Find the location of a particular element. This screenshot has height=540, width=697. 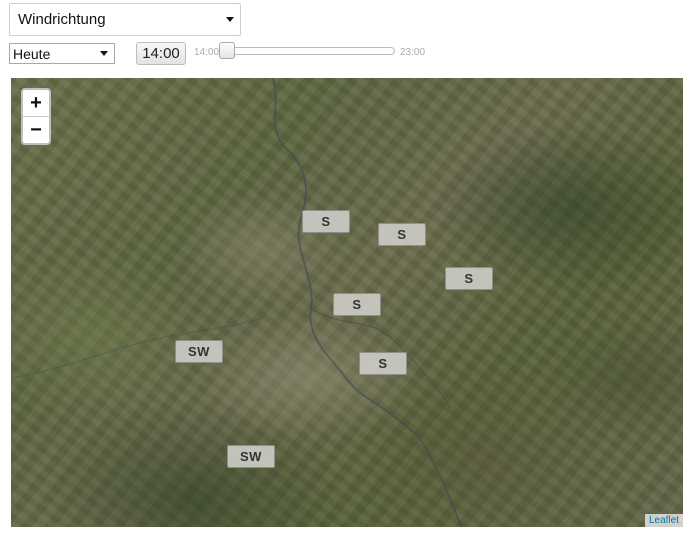

leaflet-attribution-link: Leaflet is located at coordinates (663, 520).